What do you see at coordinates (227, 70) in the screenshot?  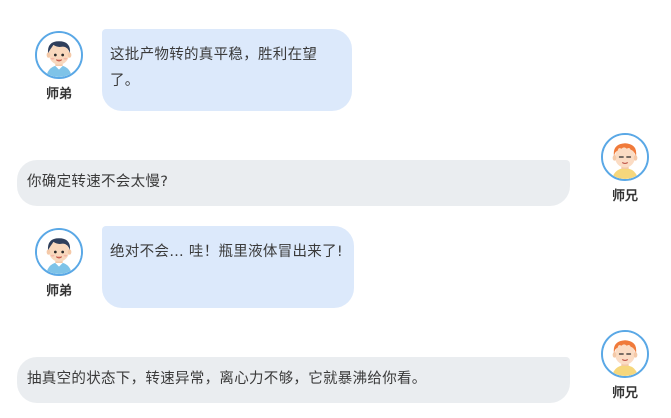 I see `chat-bubble-left: 这批产物转的真平稳，胜利在望了。` at bounding box center [227, 70].